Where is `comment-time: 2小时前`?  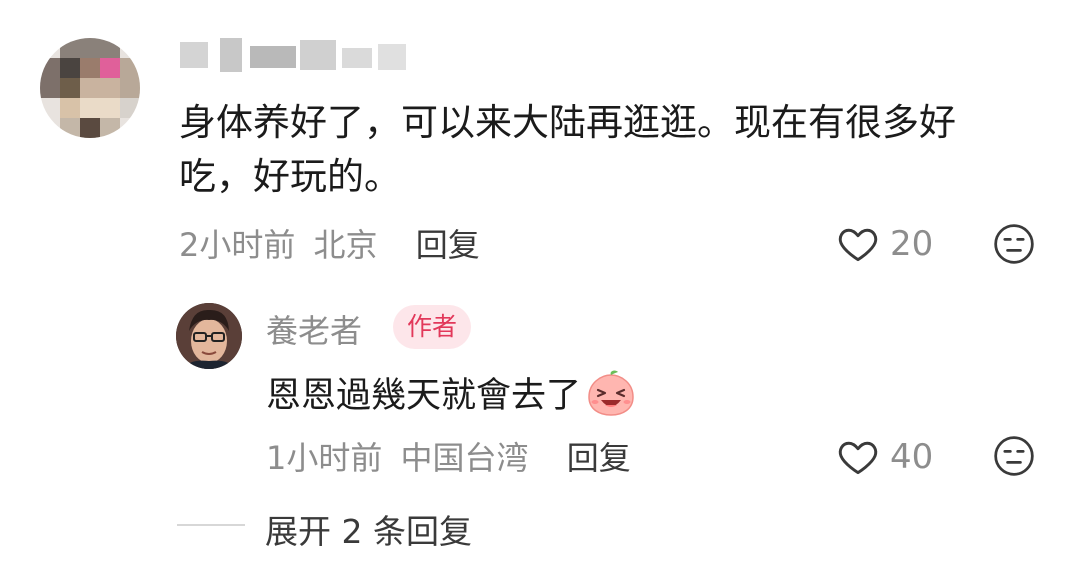
comment-time: 2小时前 is located at coordinates (237, 245).